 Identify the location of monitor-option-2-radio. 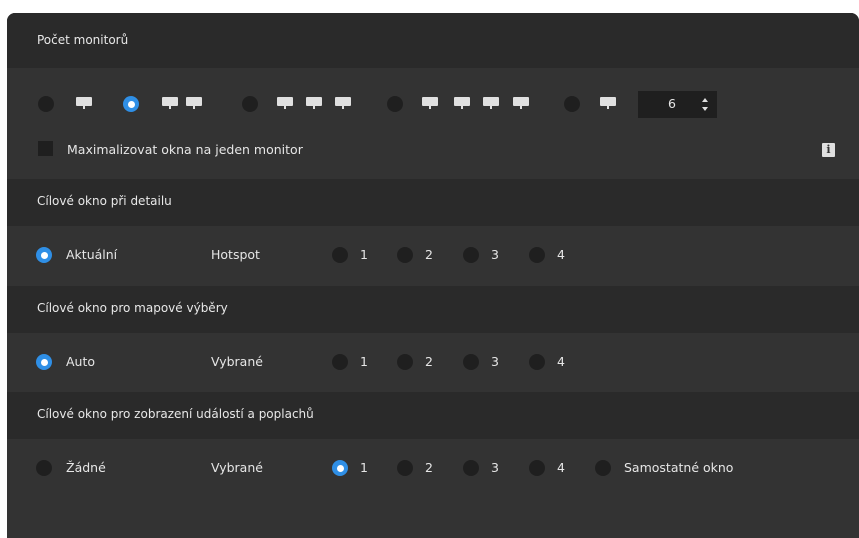
(131, 104).